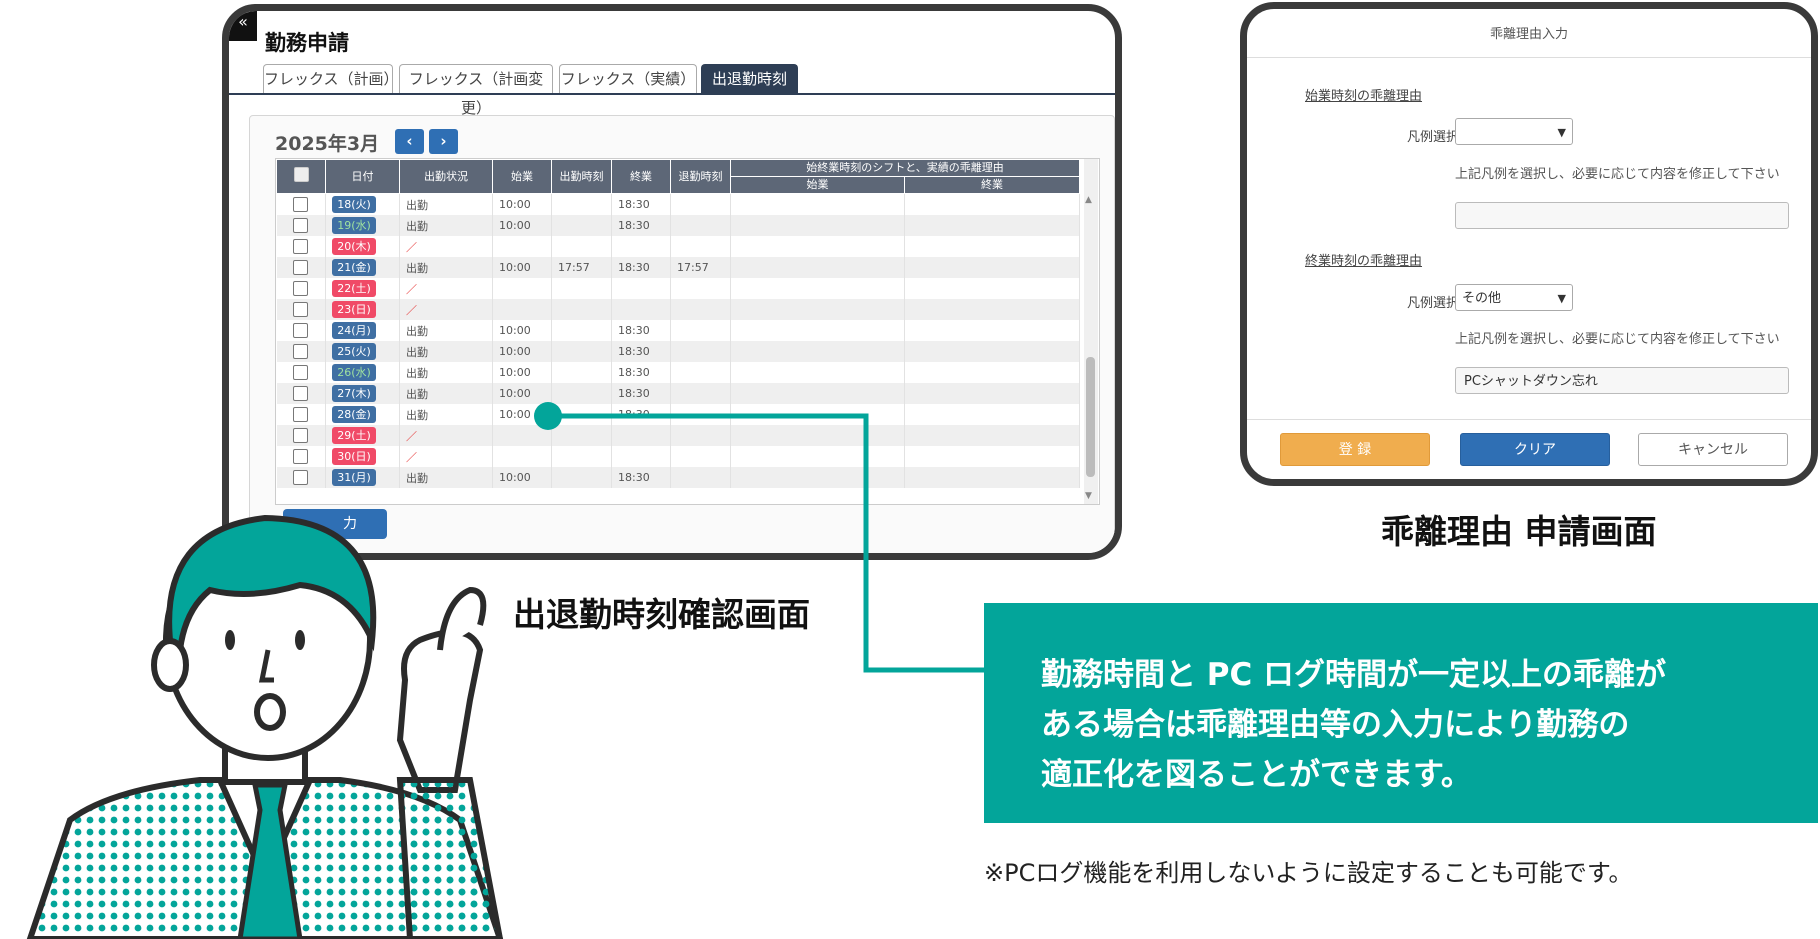  I want to click on connector-dot, so click(548, 416).